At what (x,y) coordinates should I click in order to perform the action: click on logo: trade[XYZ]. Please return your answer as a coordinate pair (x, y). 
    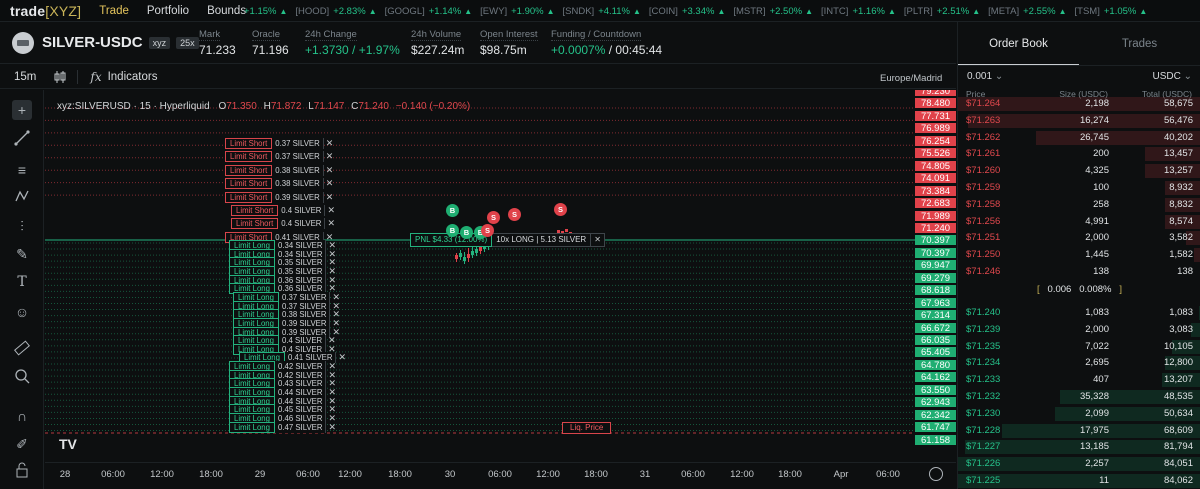
    Looking at the image, I should click on (45, 11).